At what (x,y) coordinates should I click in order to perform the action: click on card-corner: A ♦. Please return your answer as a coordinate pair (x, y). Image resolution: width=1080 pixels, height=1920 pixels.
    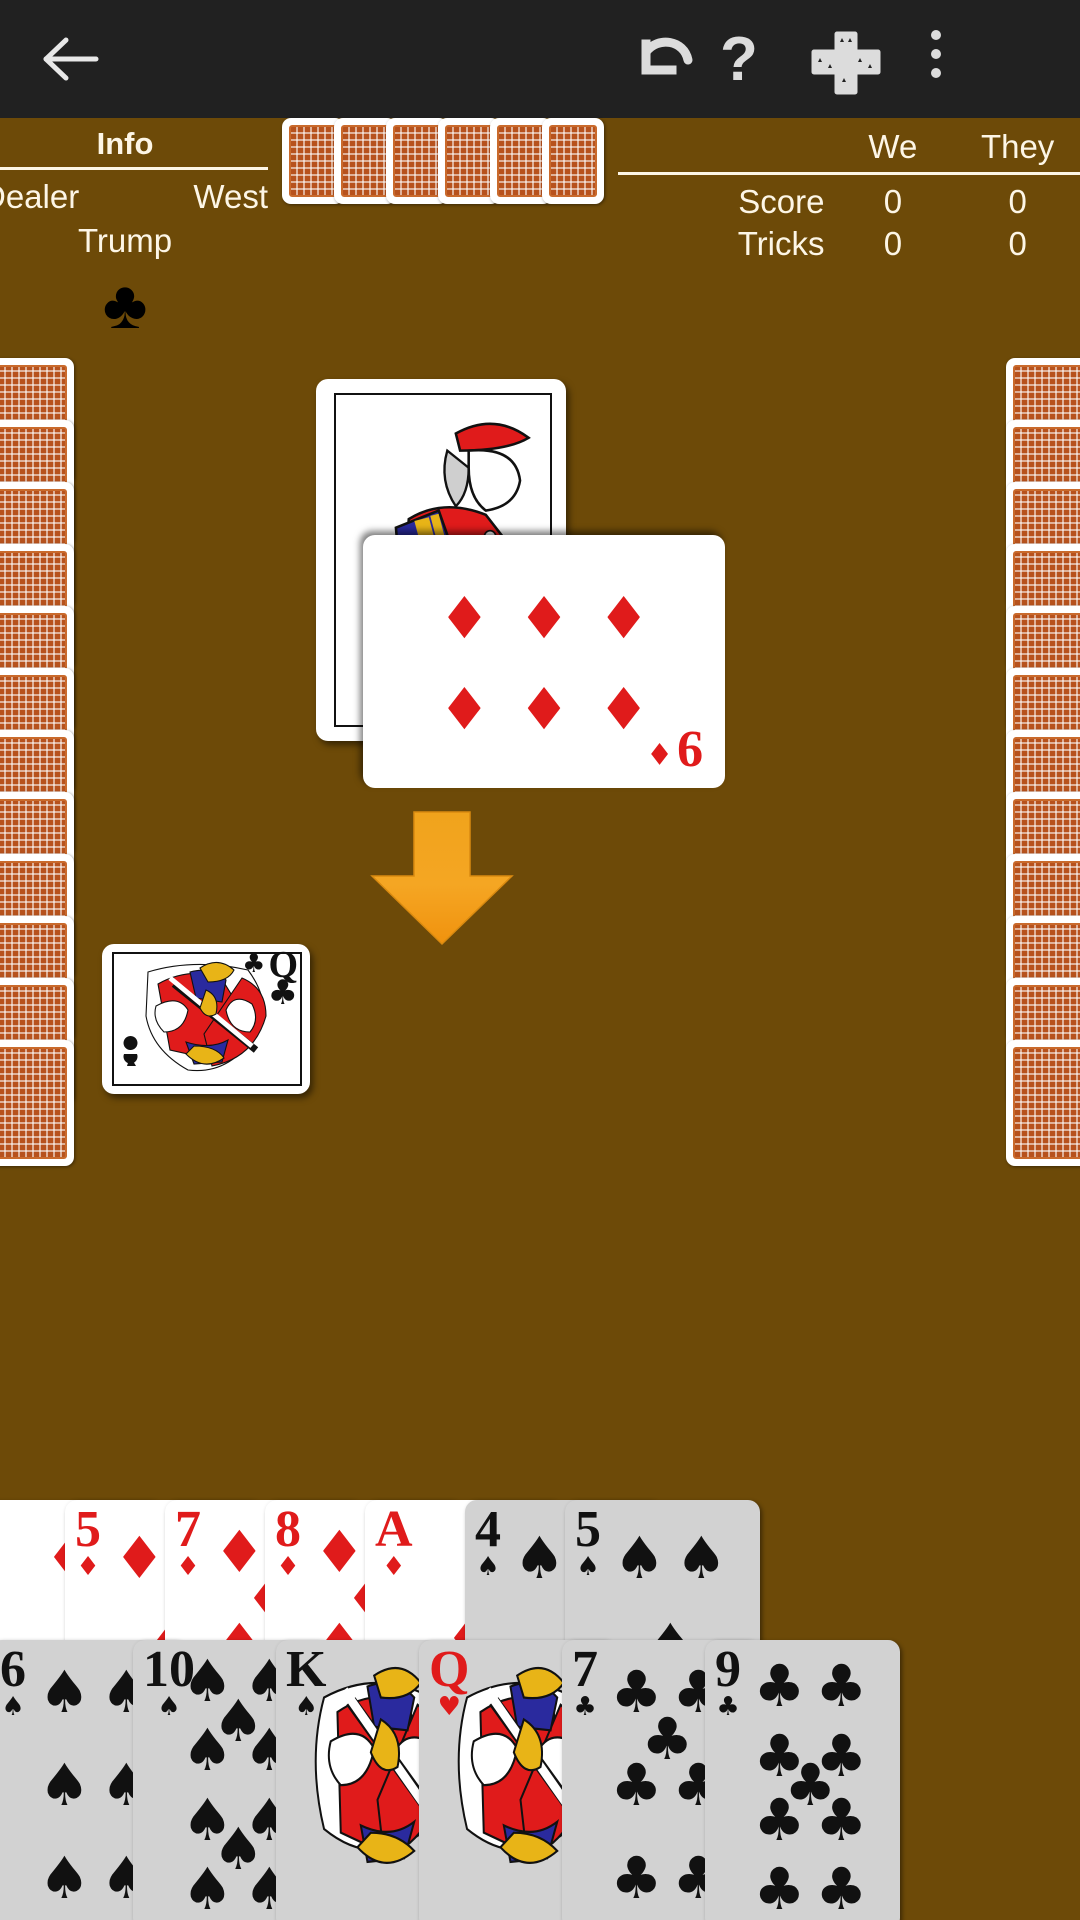
    Looking at the image, I should click on (394, 1541).